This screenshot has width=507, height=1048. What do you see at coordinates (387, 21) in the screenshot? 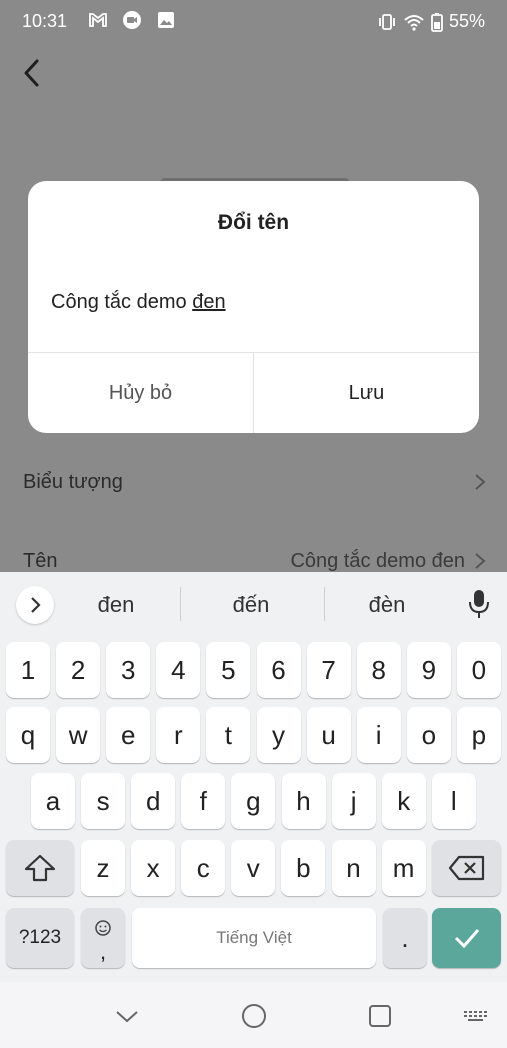
I see `vibrate-icon` at bounding box center [387, 21].